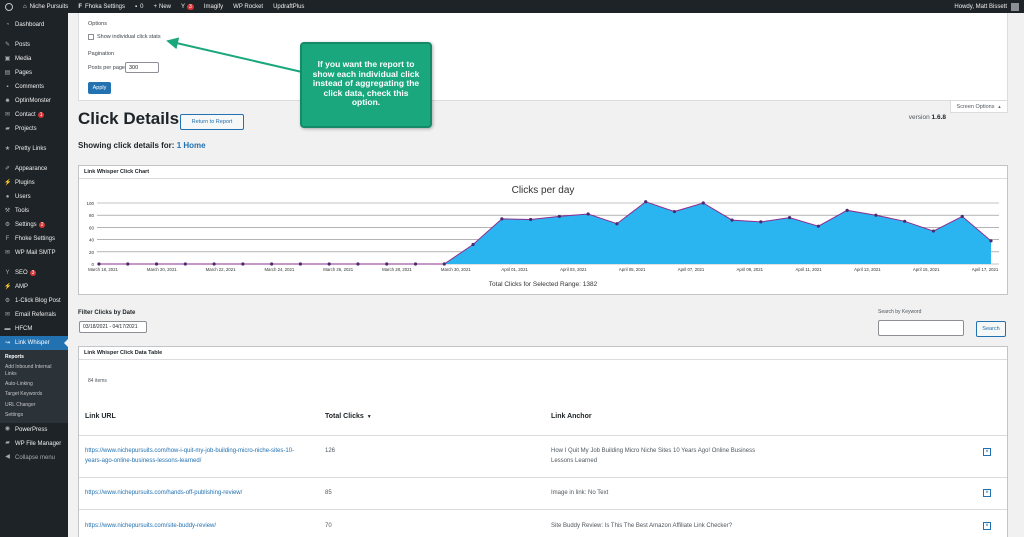  Describe the element at coordinates (34, 169) in the screenshot. I see `sidebar-item-appearance: ✐ Appearance` at that location.